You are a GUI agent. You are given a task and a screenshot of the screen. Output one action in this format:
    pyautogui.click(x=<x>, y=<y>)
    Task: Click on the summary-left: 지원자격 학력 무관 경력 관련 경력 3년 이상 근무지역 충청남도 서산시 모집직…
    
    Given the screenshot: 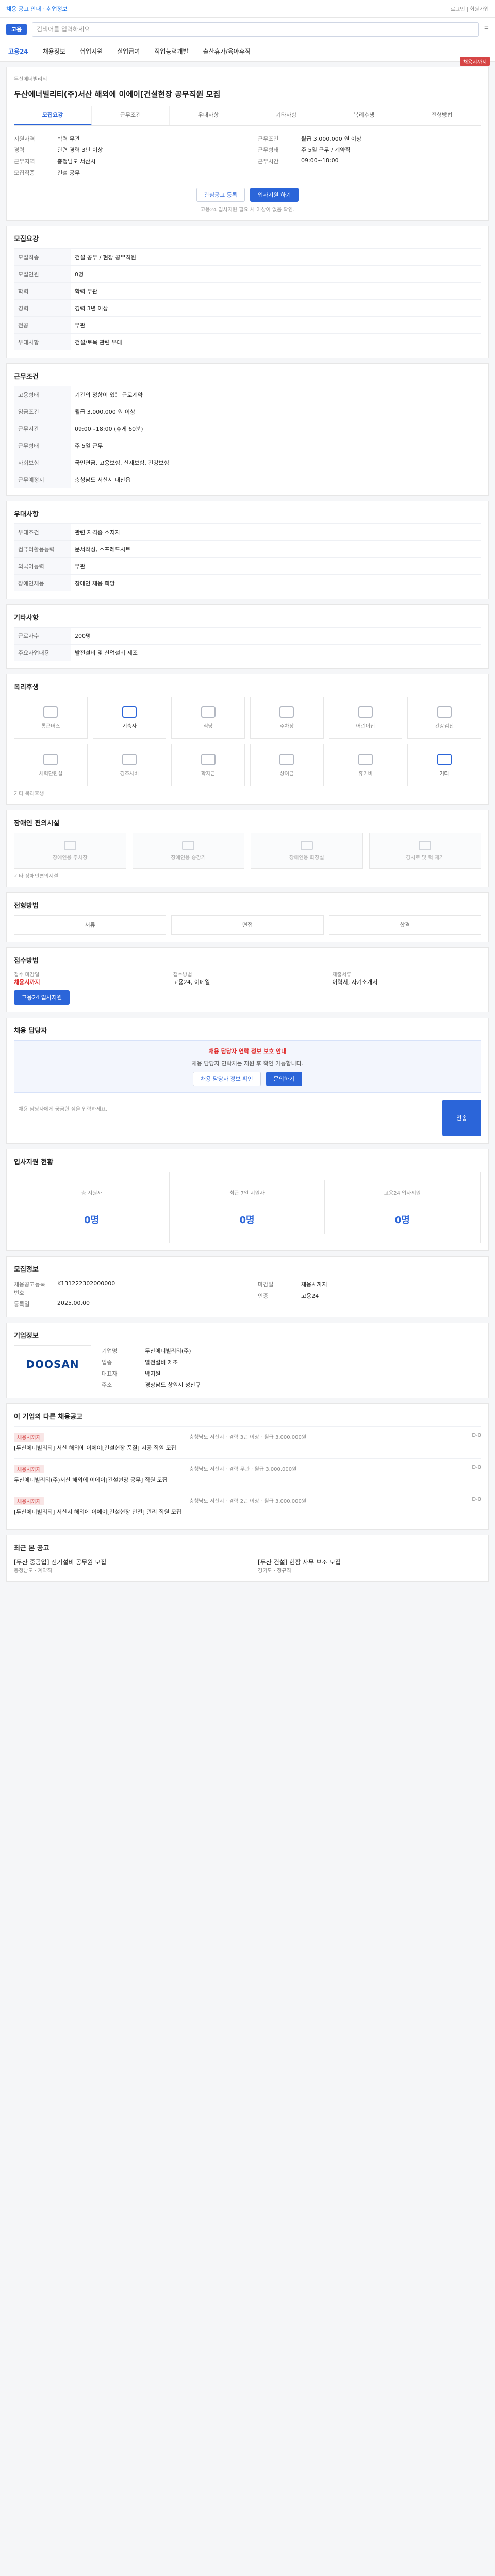 What is the action you would take?
    pyautogui.click(x=125, y=155)
    